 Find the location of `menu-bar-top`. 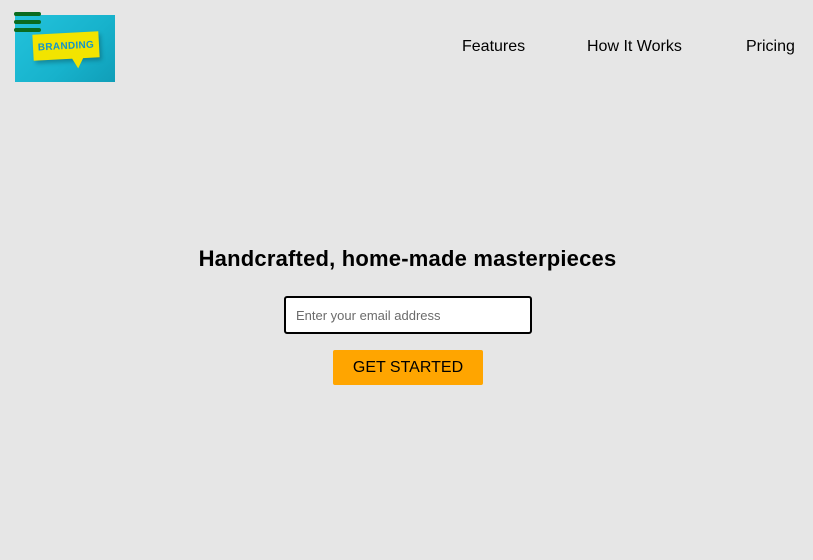

menu-bar-top is located at coordinates (27, 14).